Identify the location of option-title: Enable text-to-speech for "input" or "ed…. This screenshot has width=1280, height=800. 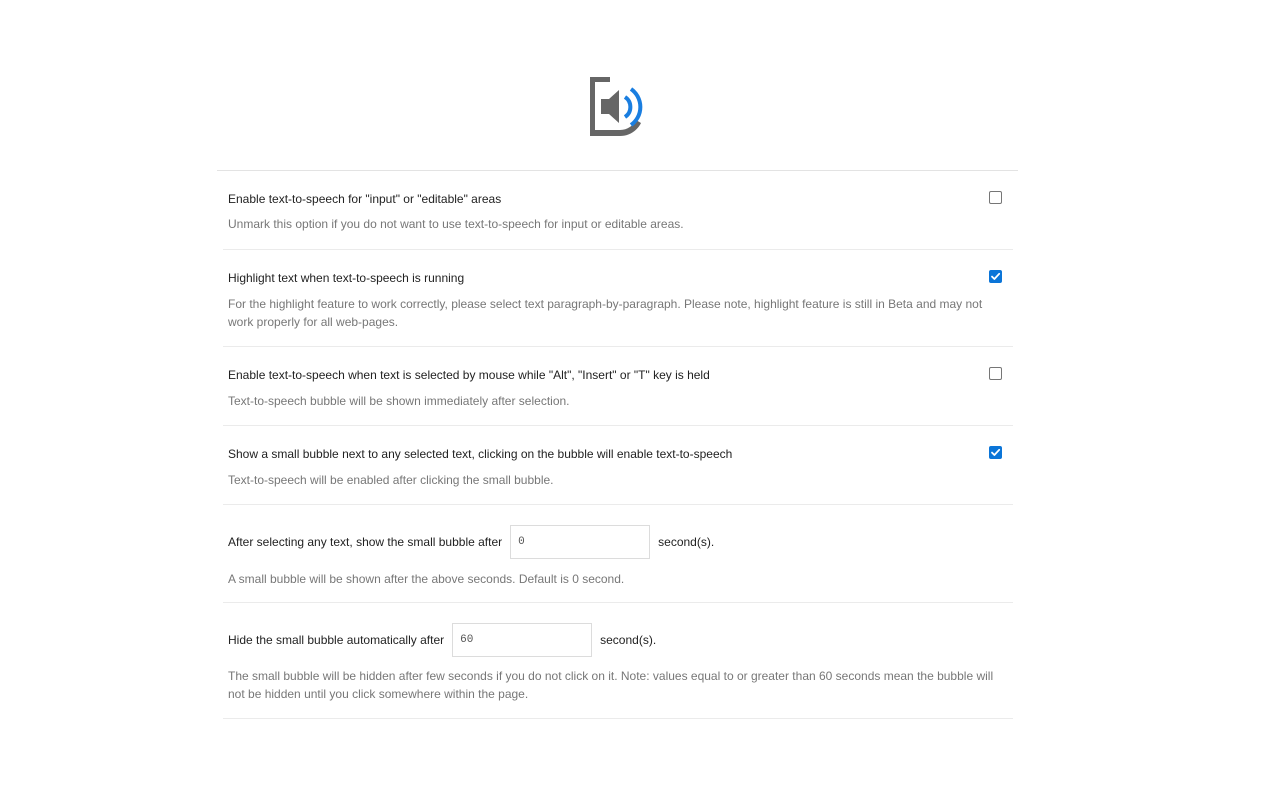
(365, 199).